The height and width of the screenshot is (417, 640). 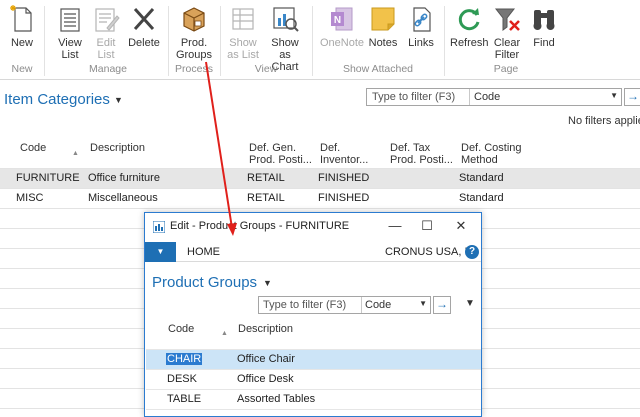 I want to click on dialog-titlebar: Edit - Product Groups - FURNITURE — ☐ ✕, so click(x=313, y=226).